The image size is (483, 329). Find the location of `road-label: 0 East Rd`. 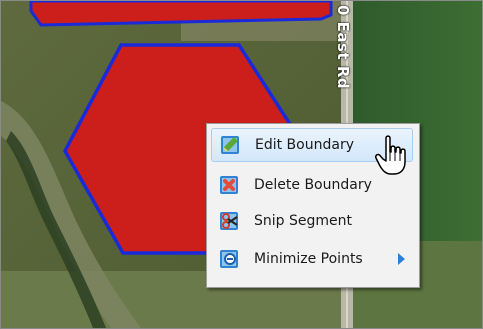

road-label: 0 East Rd is located at coordinates (343, 47).